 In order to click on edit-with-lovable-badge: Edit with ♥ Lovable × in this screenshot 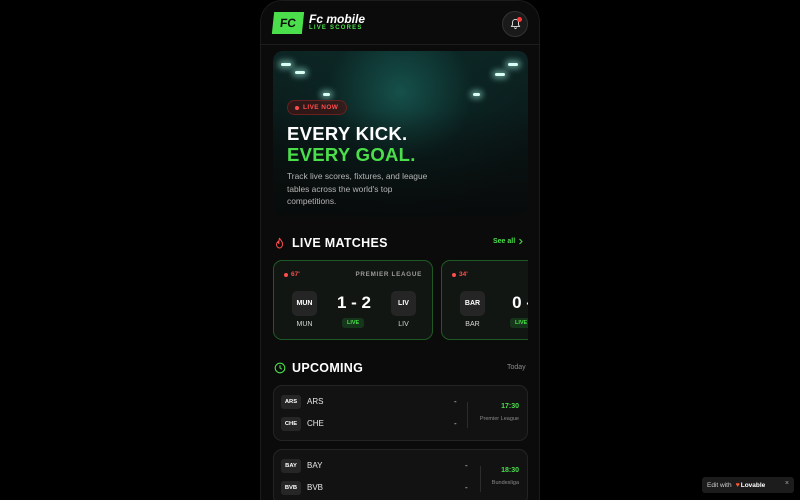, I will do `click(748, 485)`.